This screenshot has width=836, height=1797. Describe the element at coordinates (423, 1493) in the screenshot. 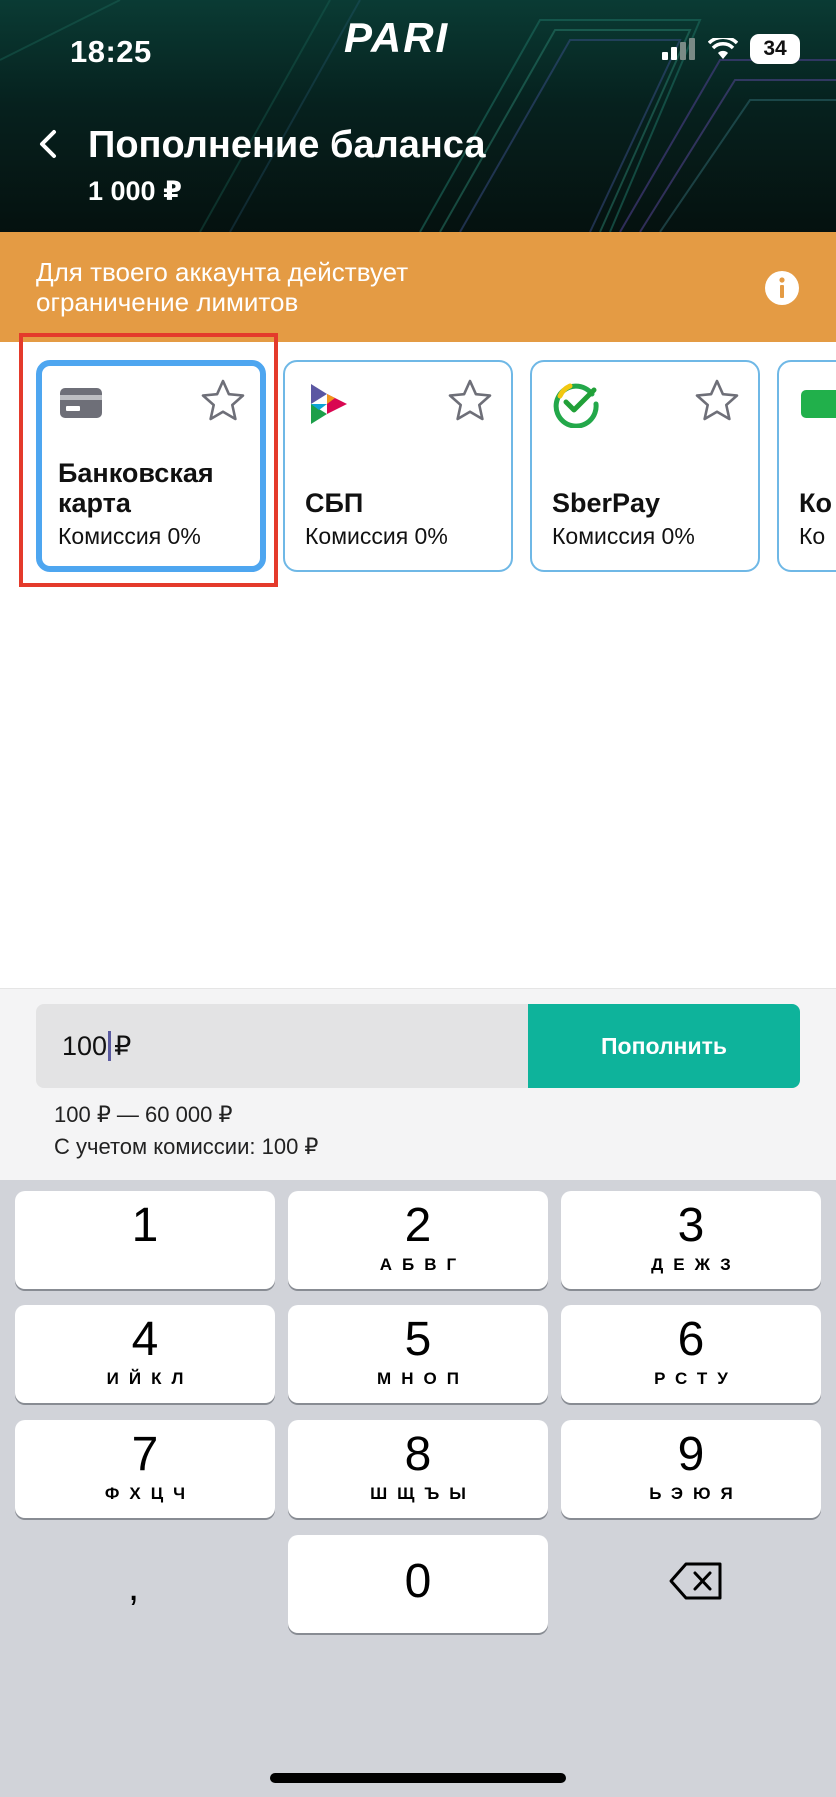

I see `key-letters: ШЩЪЫ` at that location.